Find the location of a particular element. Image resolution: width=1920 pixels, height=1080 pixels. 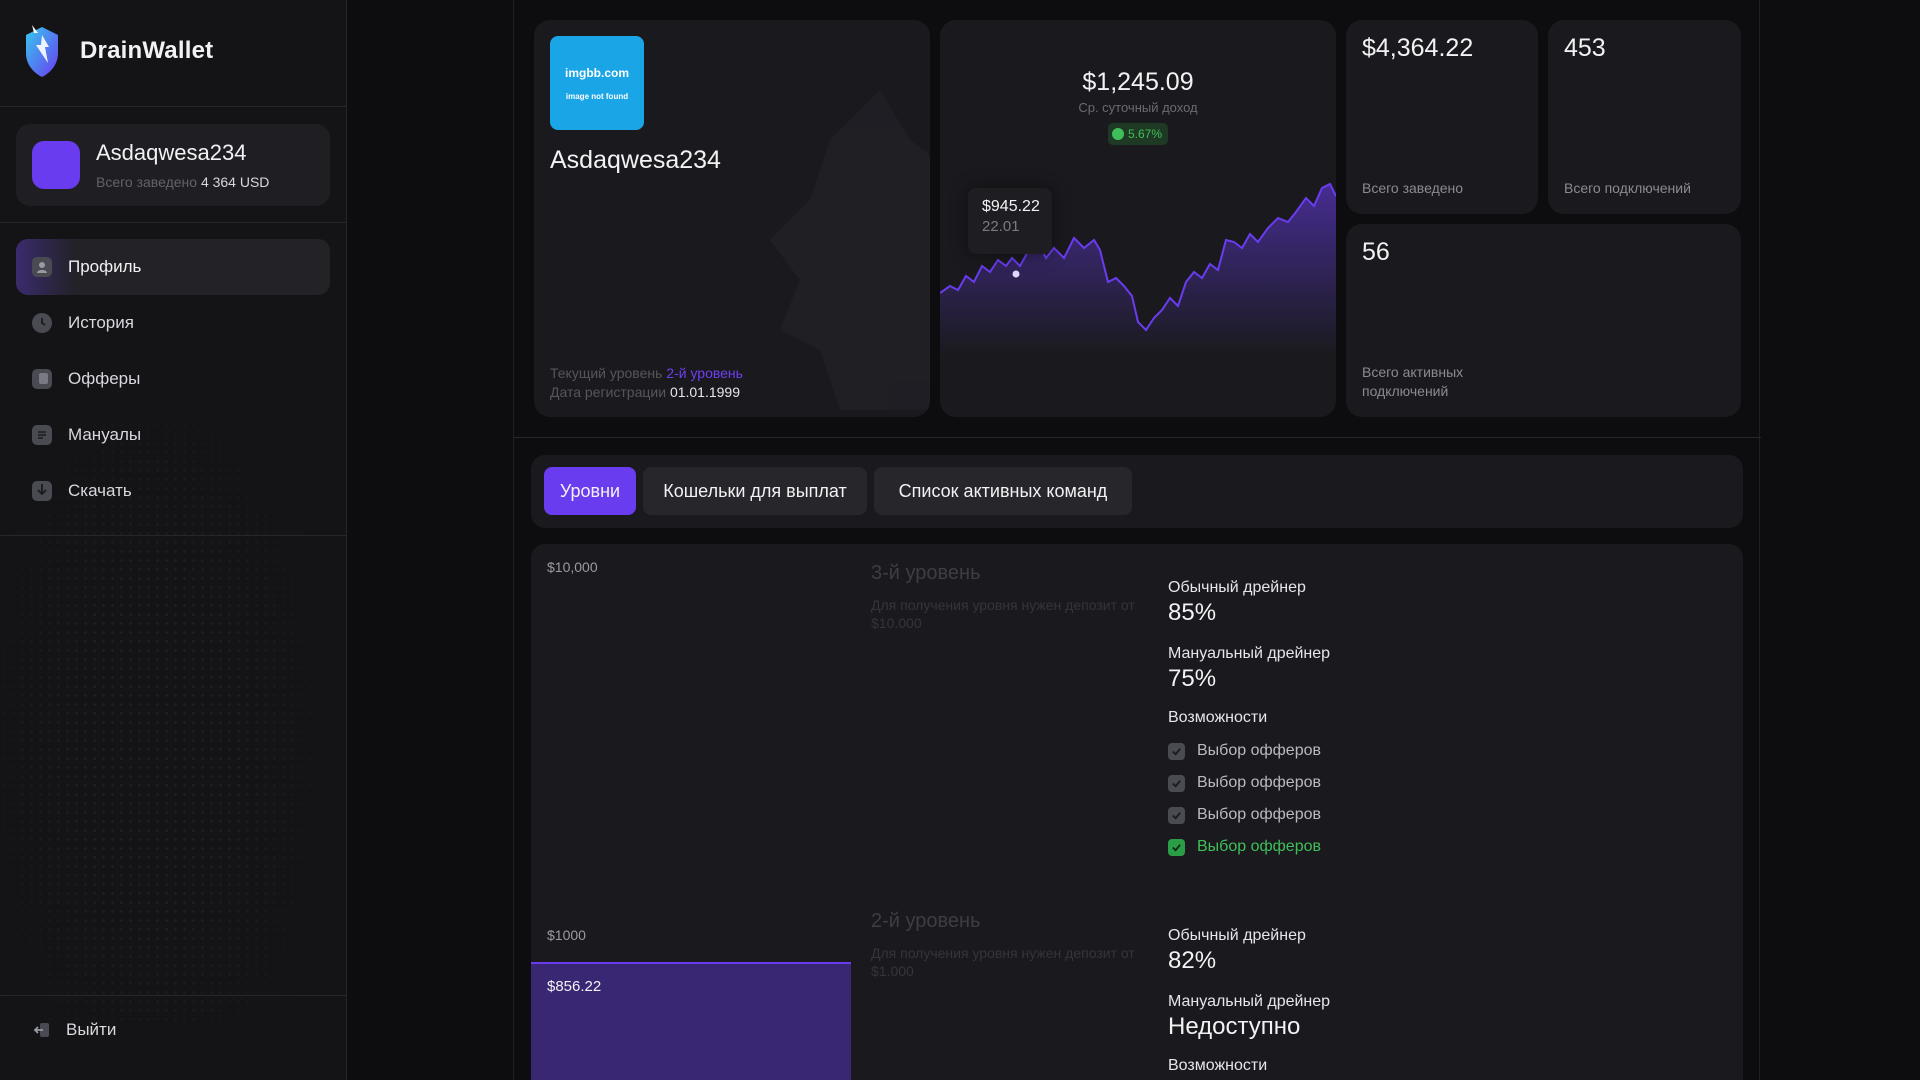

clock-icon is located at coordinates (42, 323).